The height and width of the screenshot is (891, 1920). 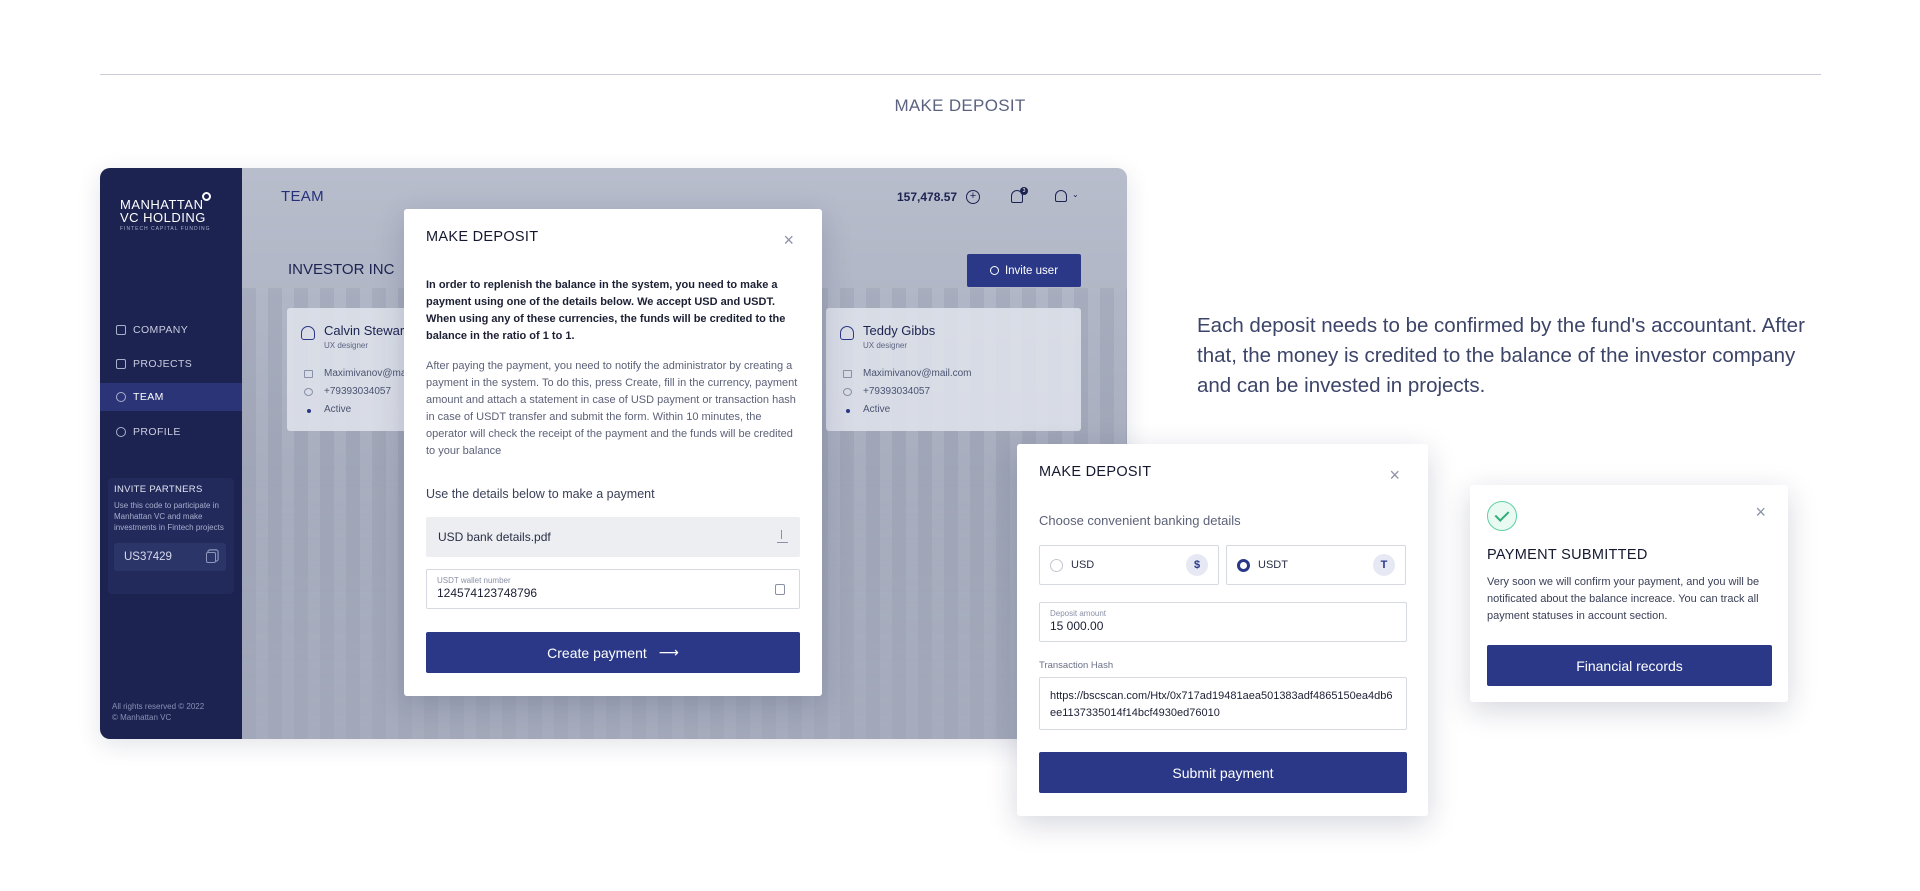 I want to click on sidebar-item-profile: PROFILE, so click(x=171, y=432).